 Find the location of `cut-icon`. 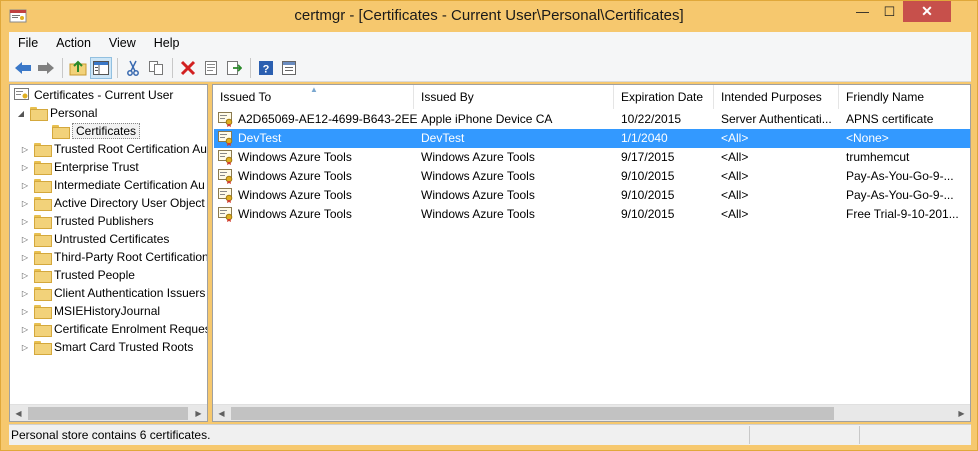

cut-icon is located at coordinates (133, 68).